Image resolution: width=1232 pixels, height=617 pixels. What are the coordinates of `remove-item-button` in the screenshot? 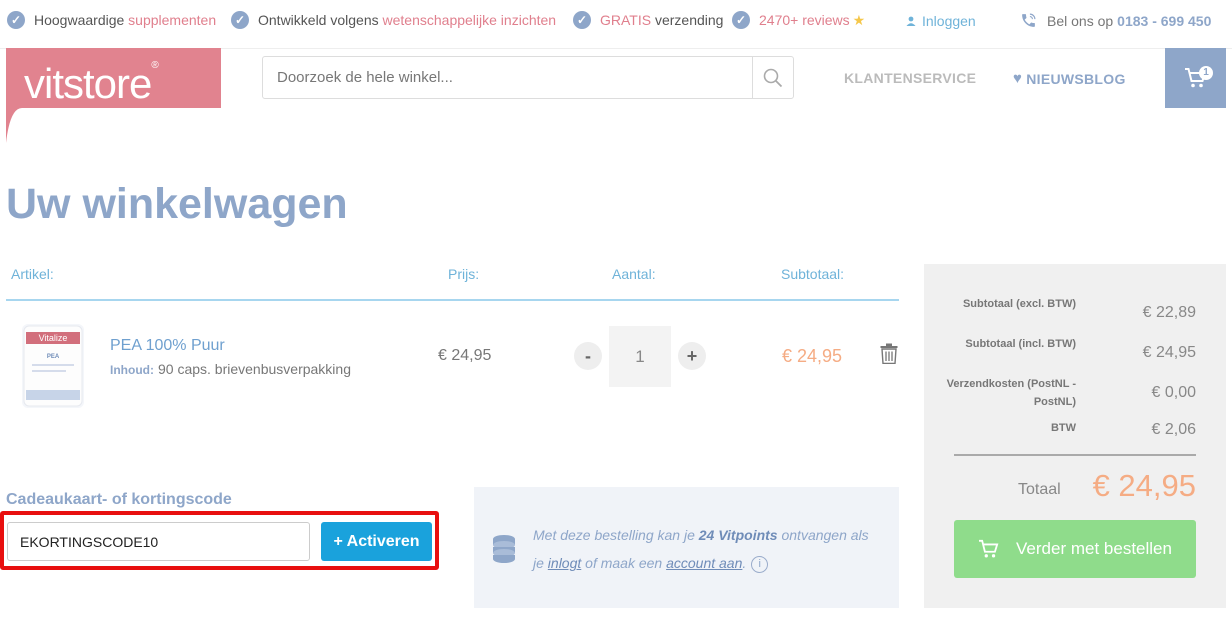 It's located at (889, 356).